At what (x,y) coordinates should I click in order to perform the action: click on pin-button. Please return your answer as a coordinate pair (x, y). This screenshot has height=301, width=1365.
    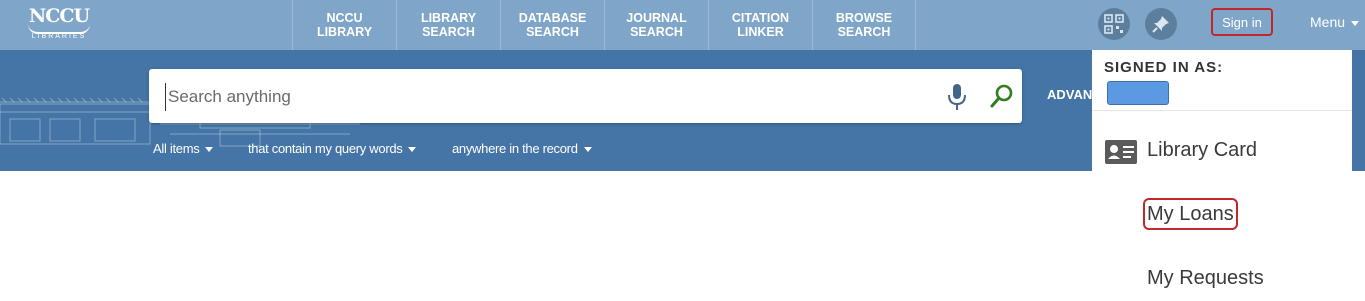
    Looking at the image, I should click on (1161, 24).